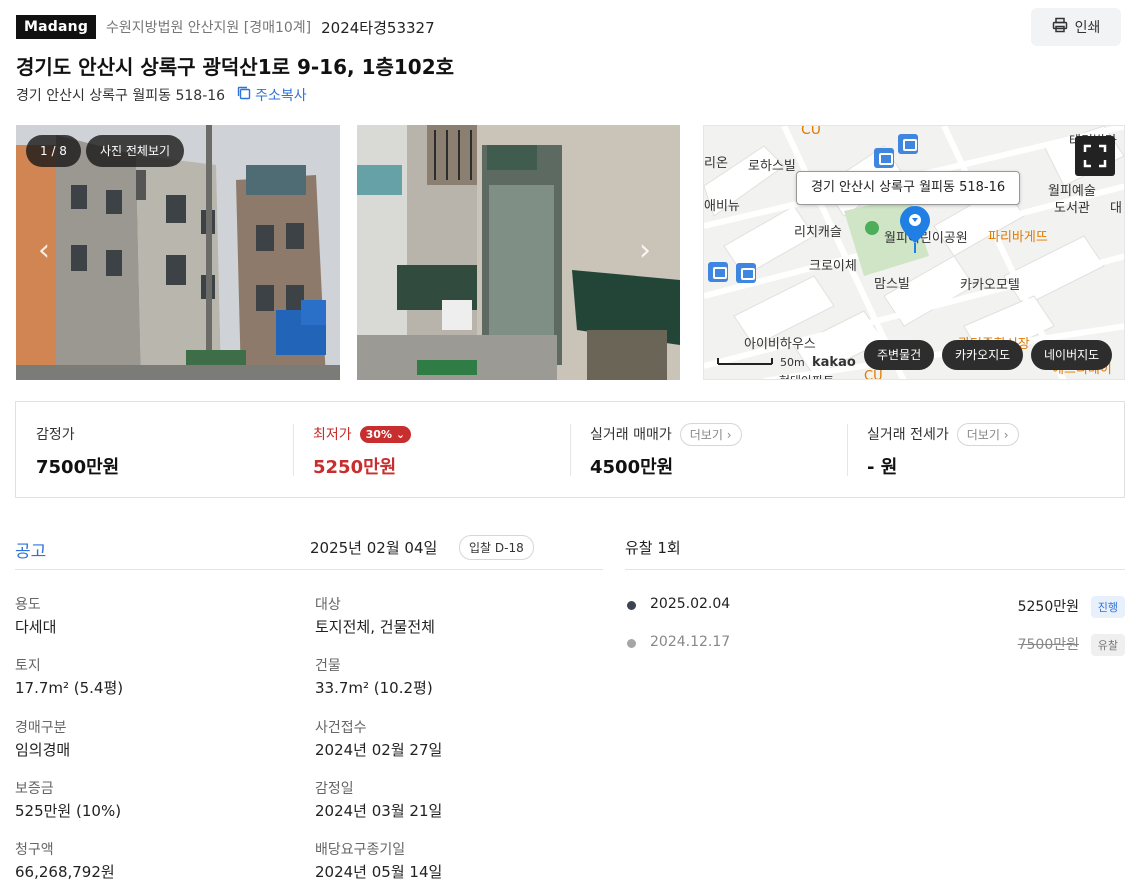 This screenshot has width=1129, height=886. What do you see at coordinates (78, 467) in the screenshot?
I see `appraisal-value: 7500만원` at bounding box center [78, 467].